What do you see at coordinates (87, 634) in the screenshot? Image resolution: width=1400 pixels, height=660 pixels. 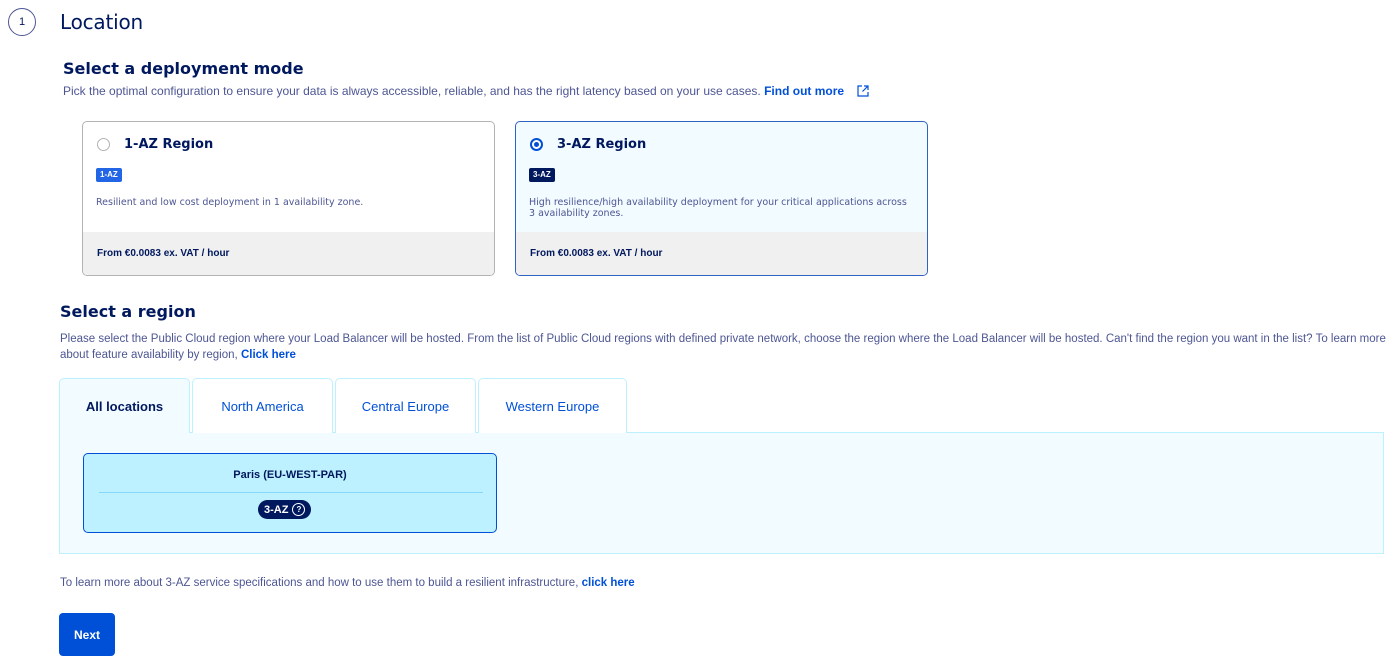 I see `next-button: Next` at bounding box center [87, 634].